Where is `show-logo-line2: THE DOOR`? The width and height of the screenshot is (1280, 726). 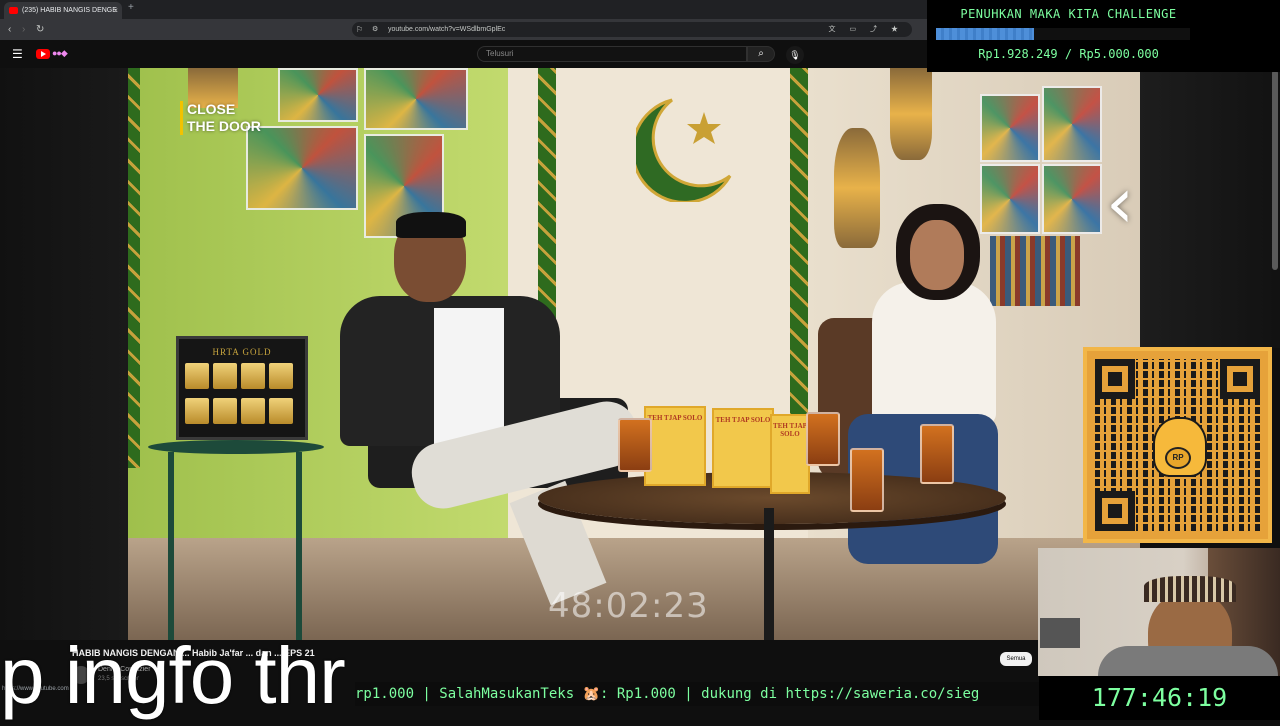 show-logo-line2: THE DOOR is located at coordinates (224, 126).